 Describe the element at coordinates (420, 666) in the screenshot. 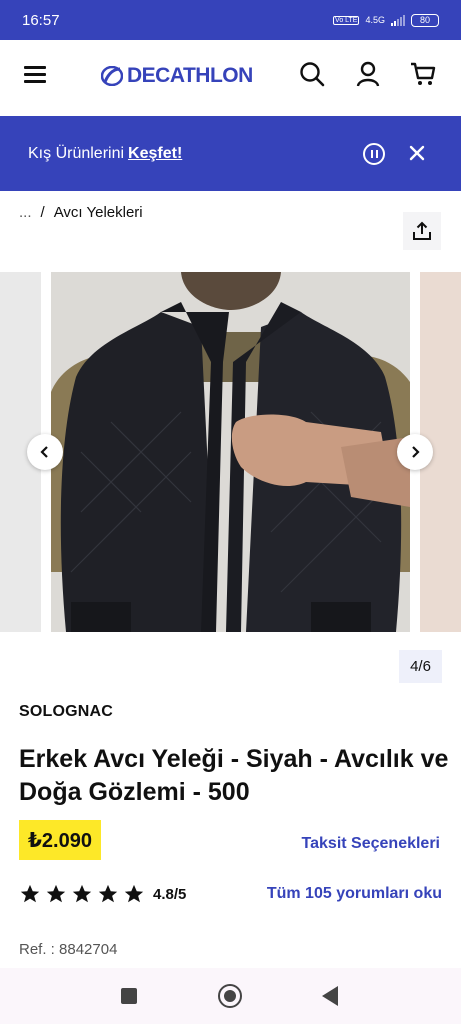

I see `image-counter: 4/6` at that location.